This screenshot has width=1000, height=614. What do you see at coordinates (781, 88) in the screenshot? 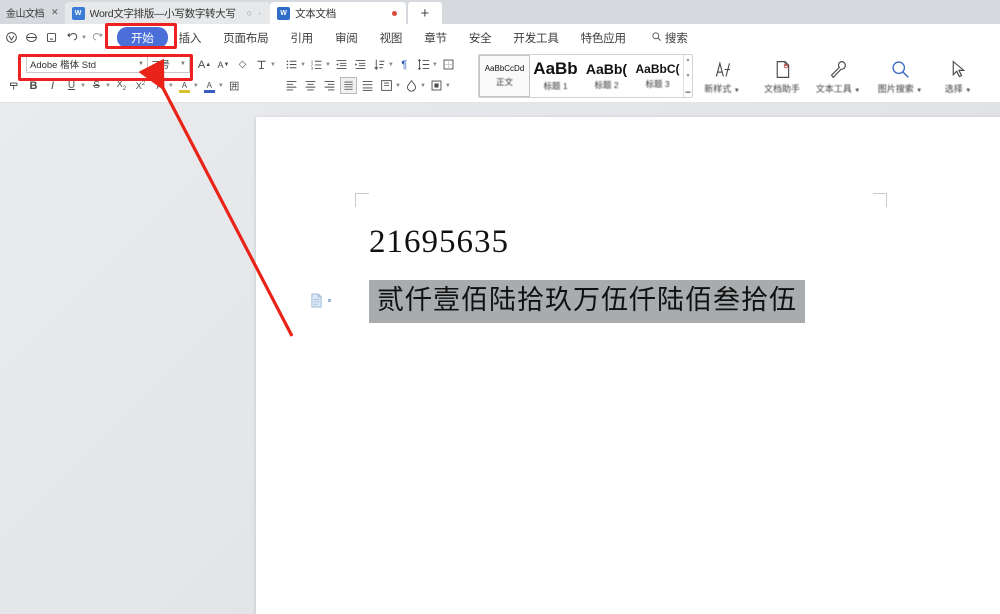
I see `document-assistant-label: 文档助手` at bounding box center [781, 88].